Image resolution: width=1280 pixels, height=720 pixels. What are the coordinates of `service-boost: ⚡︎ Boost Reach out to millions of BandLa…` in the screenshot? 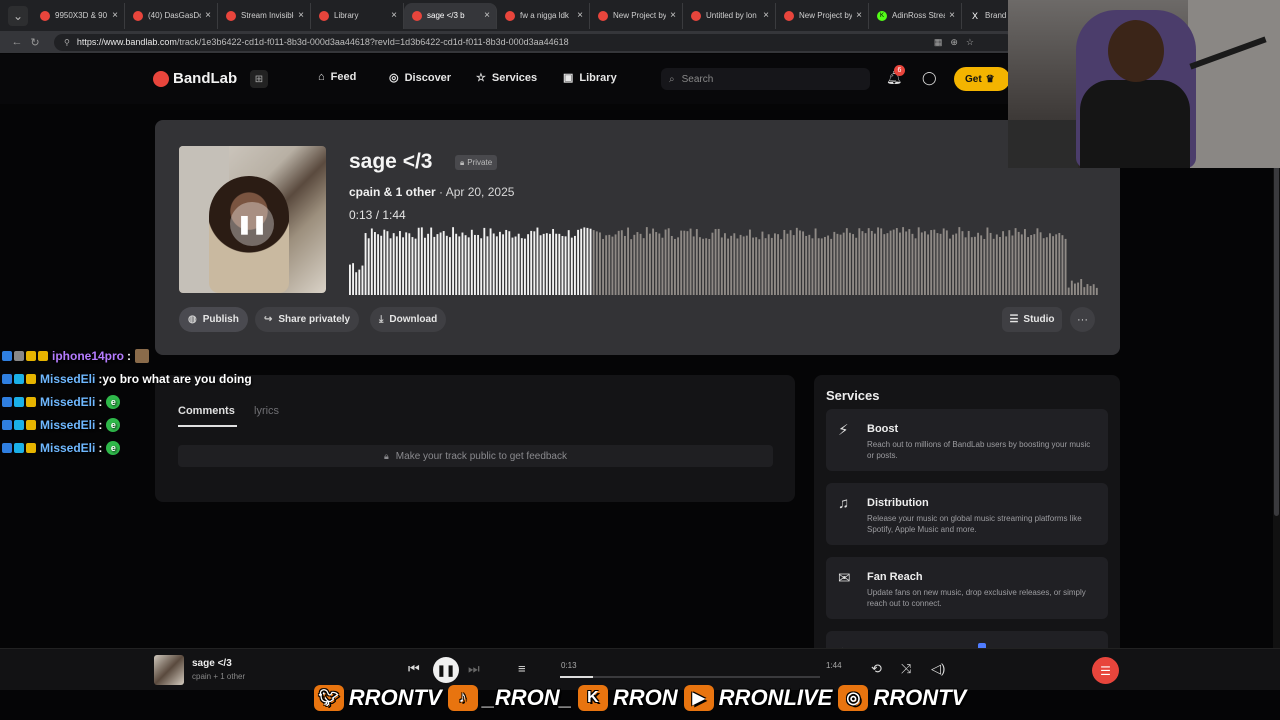 It's located at (967, 440).